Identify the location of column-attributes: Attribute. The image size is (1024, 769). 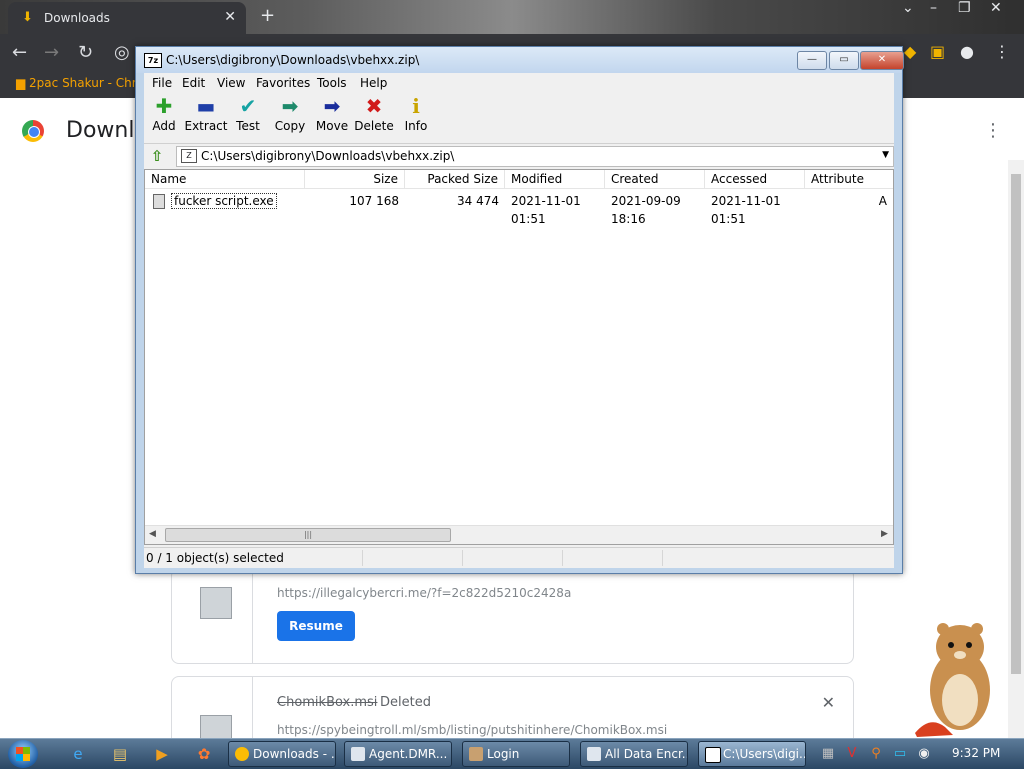
(849, 179).